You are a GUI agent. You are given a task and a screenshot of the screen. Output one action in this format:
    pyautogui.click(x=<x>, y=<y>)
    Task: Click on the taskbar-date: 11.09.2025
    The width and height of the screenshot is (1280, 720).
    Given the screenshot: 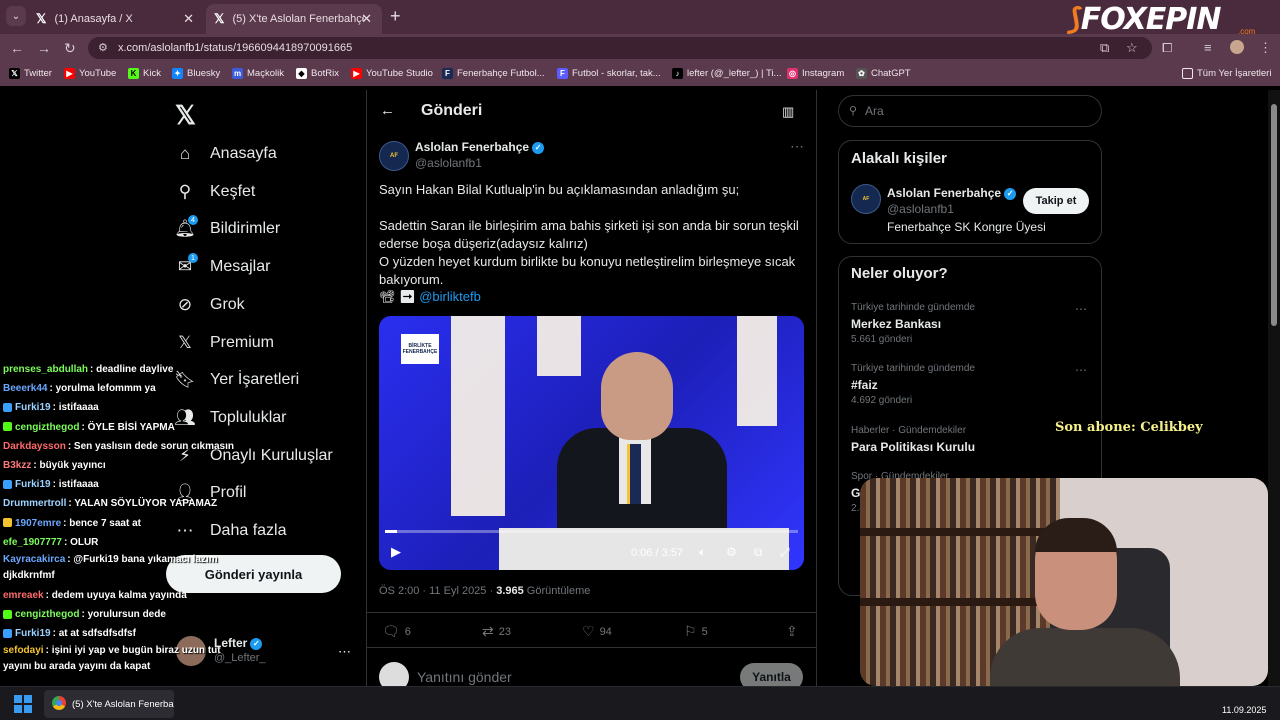 What is the action you would take?
    pyautogui.click(x=1244, y=710)
    